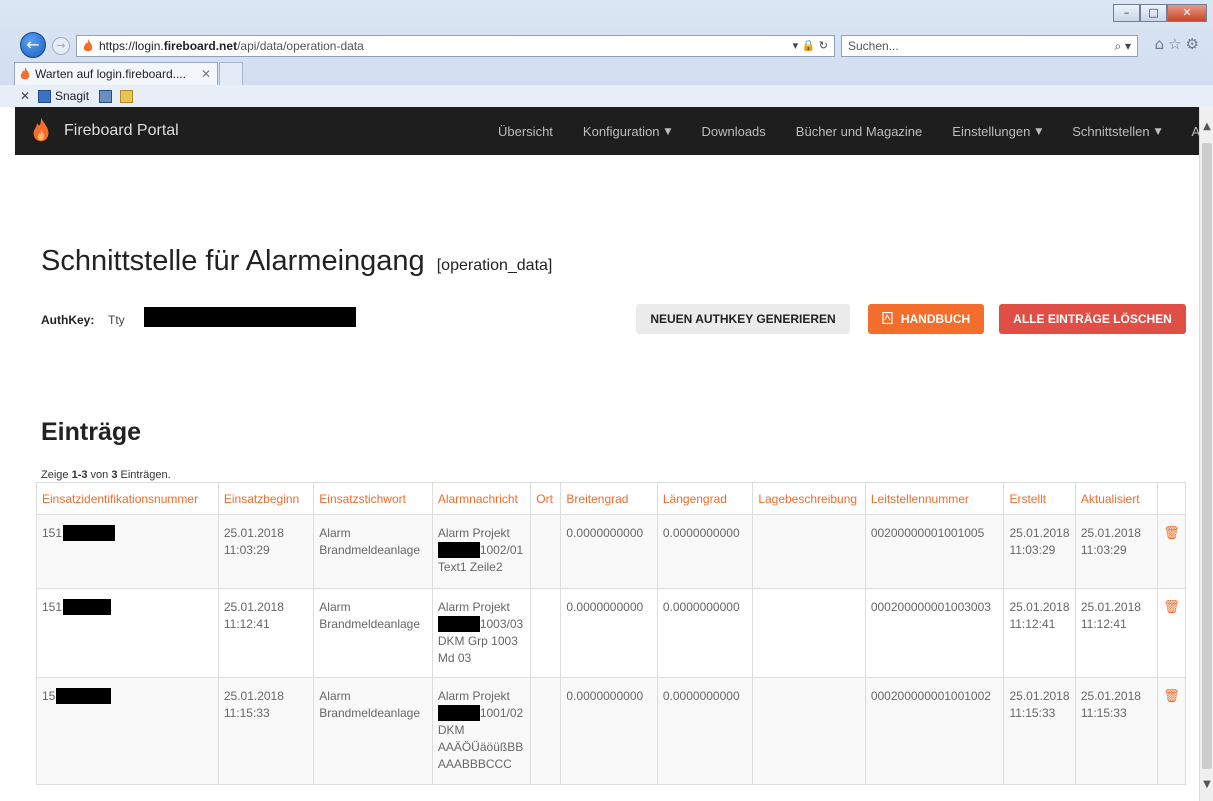 Image resolution: width=1213 pixels, height=801 pixels. I want to click on home-icon: ⌂, so click(1162, 44).